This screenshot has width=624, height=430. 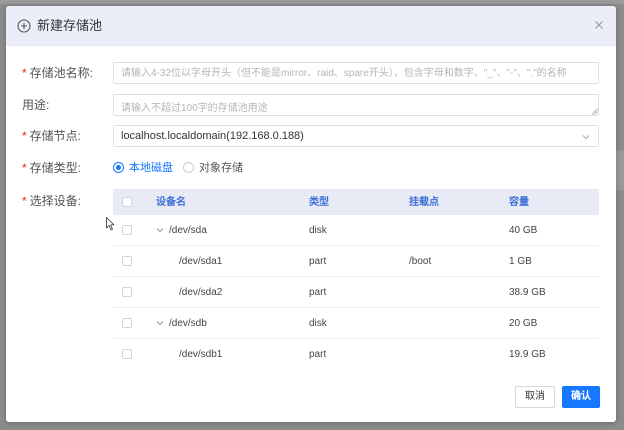 I want to click on device-mount: /boot, so click(x=420, y=261).